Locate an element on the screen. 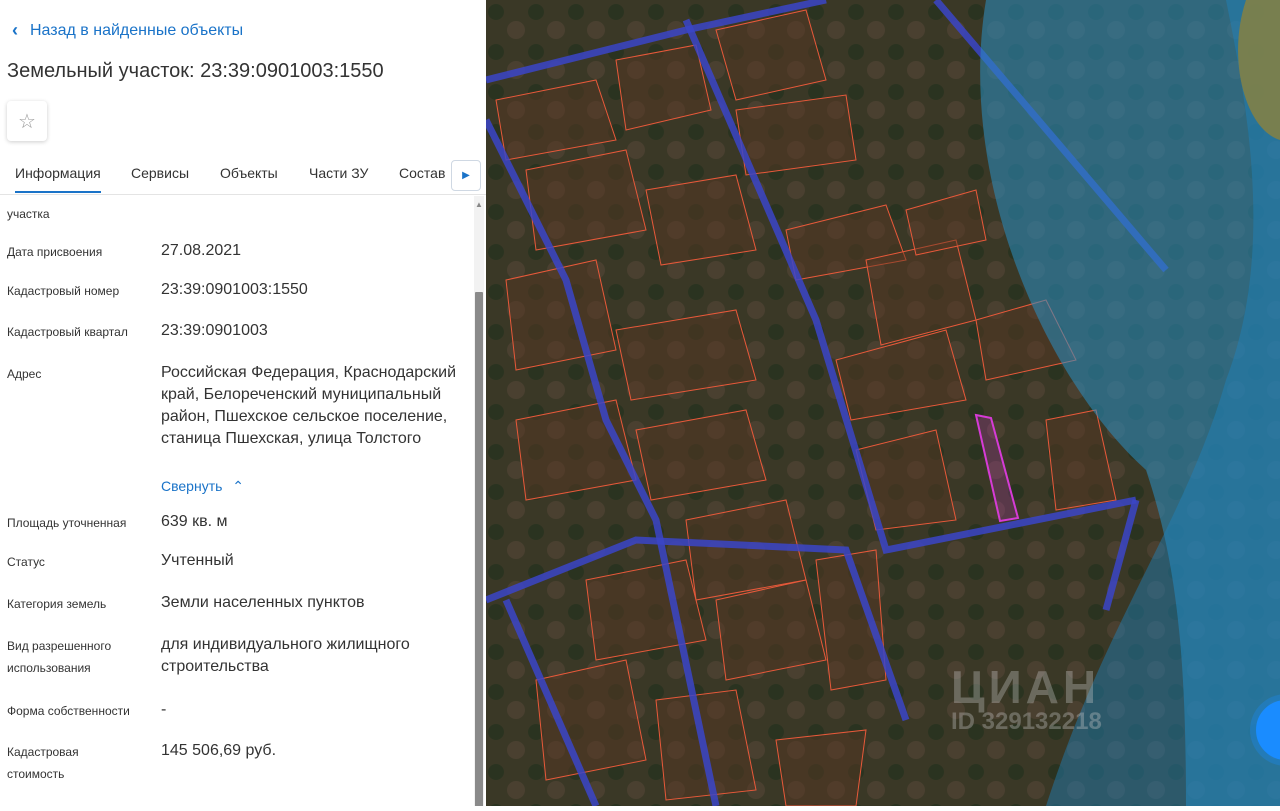  favorite-button: ☆ is located at coordinates (27, 121).